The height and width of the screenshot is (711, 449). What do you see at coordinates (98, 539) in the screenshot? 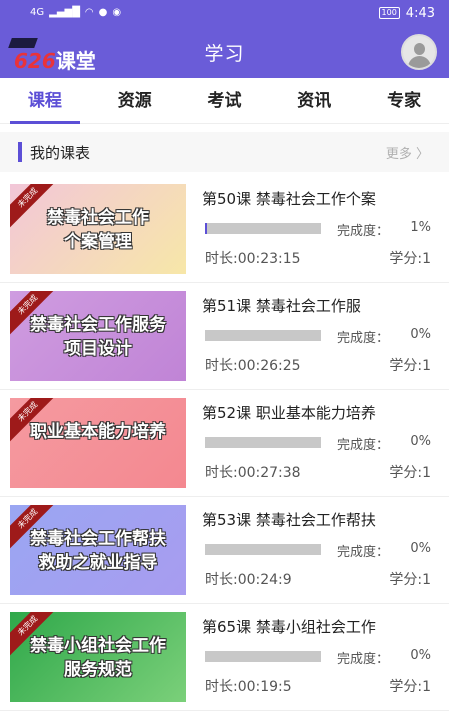
I see `thumbnail-line-1: 禁毒社会工作帮扶` at bounding box center [98, 539].